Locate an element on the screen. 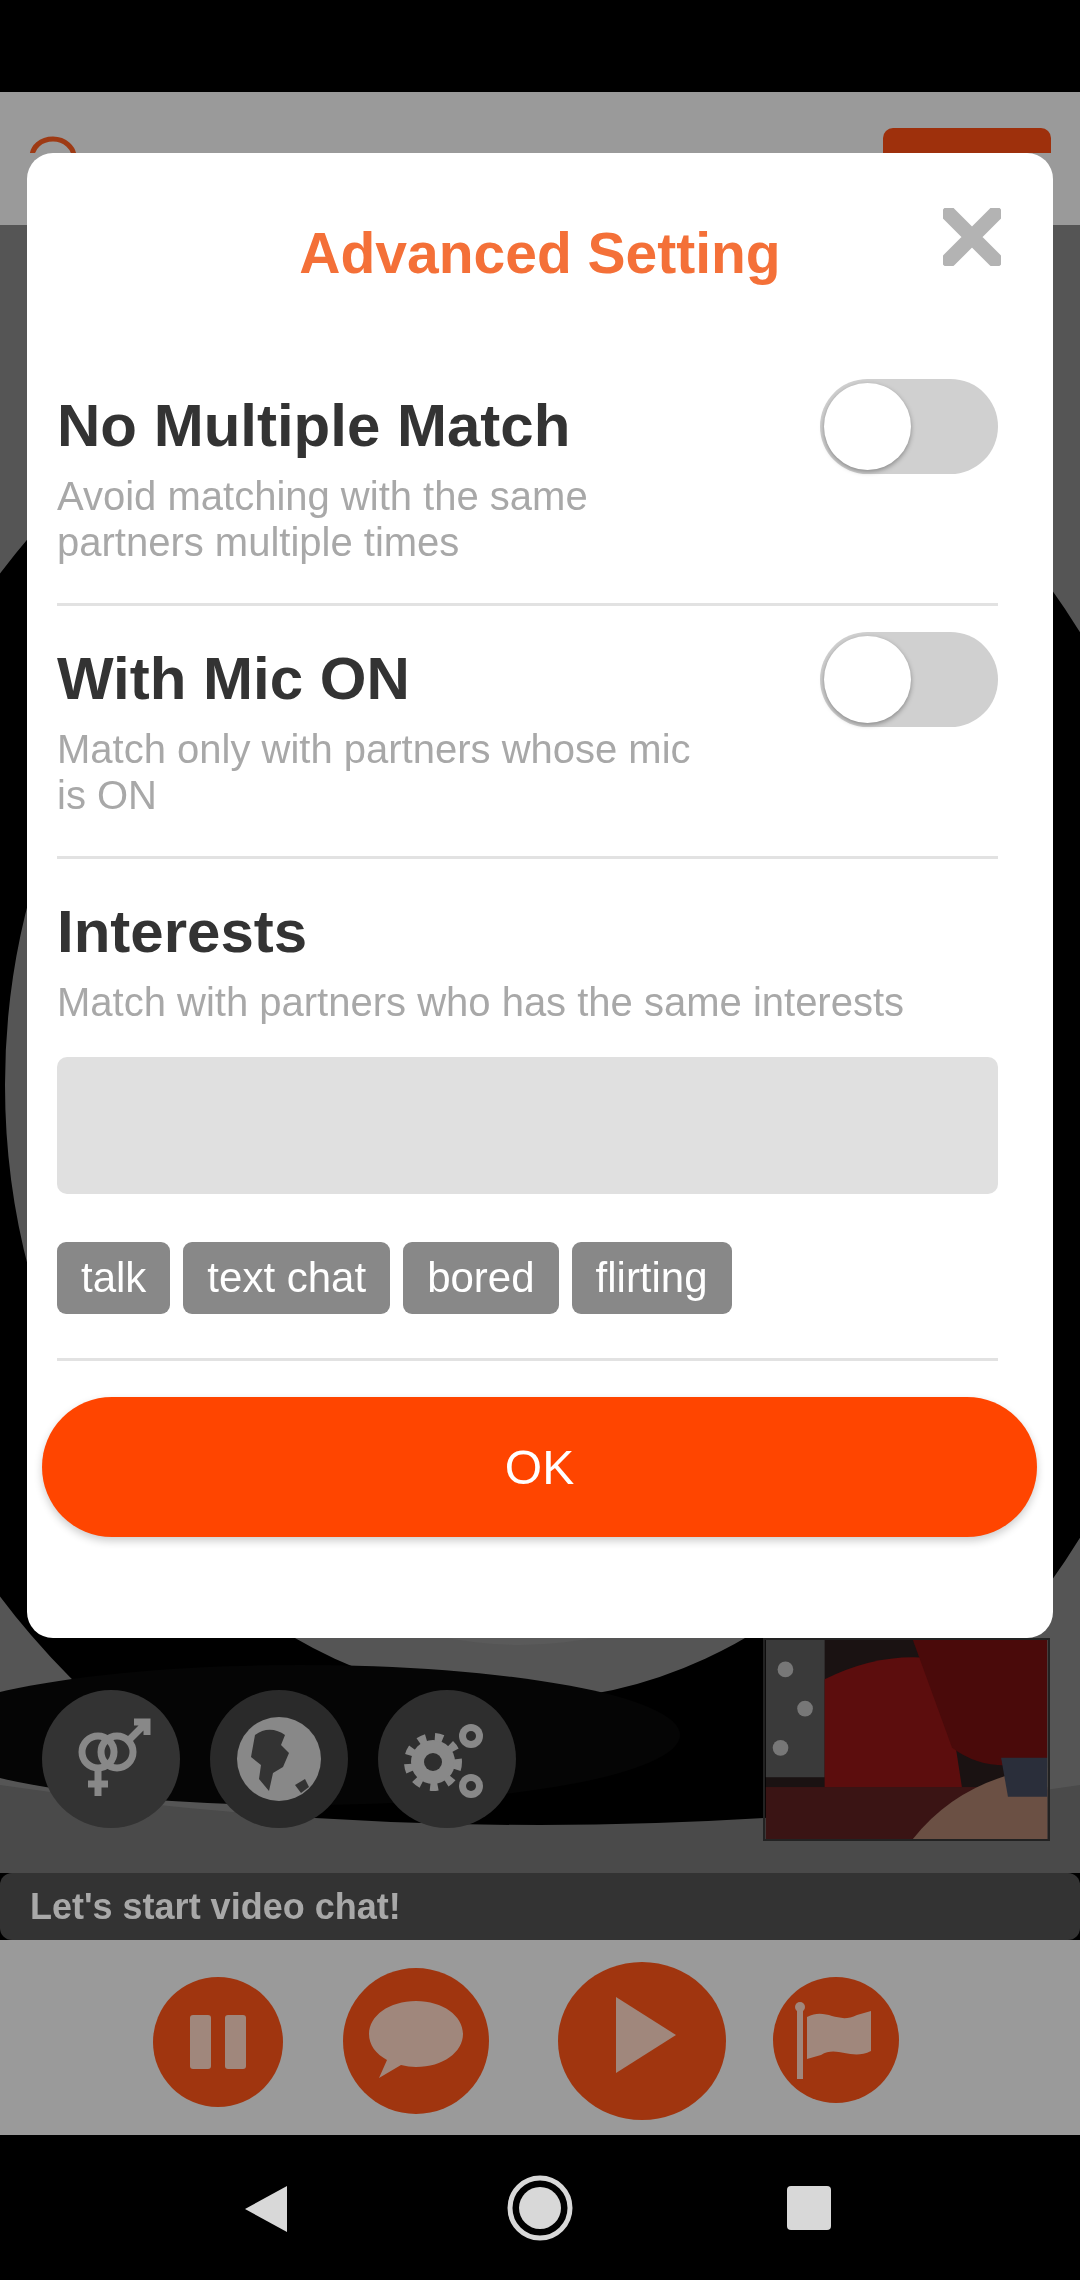  speech-bubble-icon is located at coordinates (416, 2041).